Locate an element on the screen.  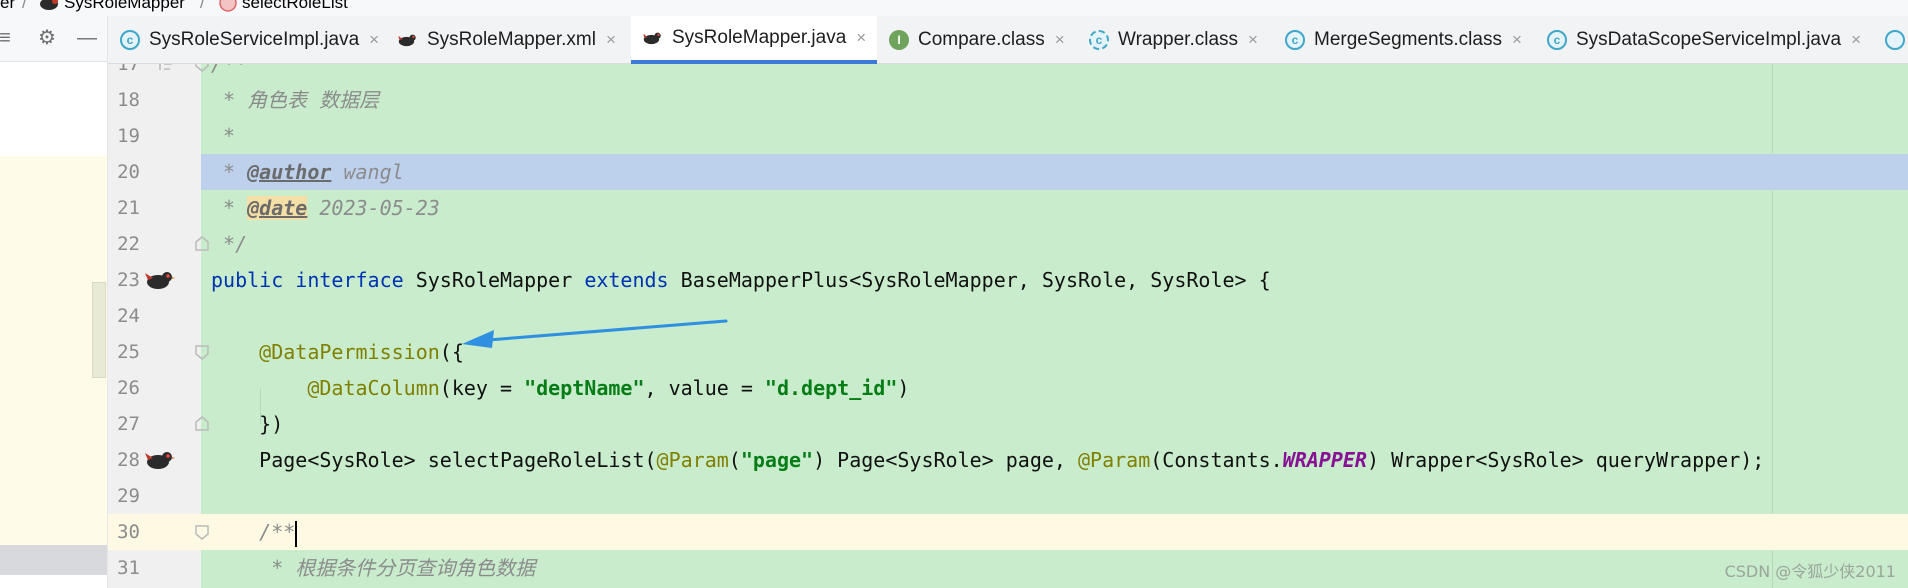
line-number: 19 is located at coordinates (128, 136).